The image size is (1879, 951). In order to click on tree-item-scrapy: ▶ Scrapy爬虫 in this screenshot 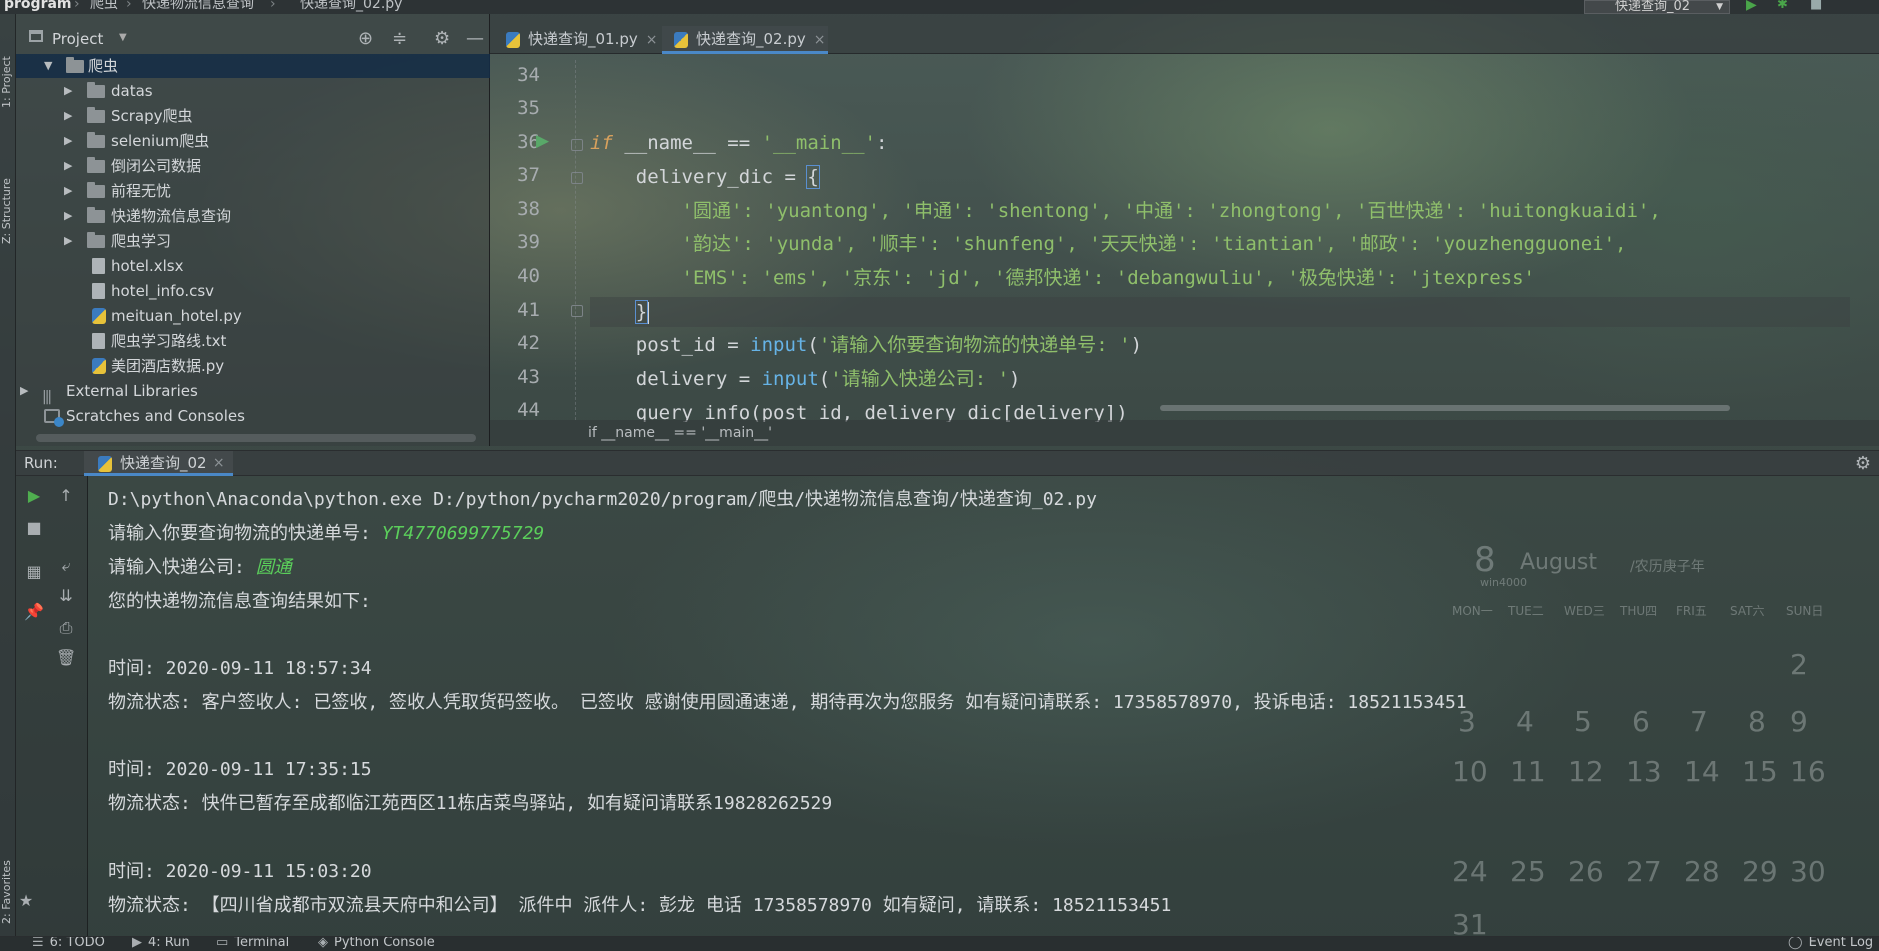, I will do `click(253, 116)`.